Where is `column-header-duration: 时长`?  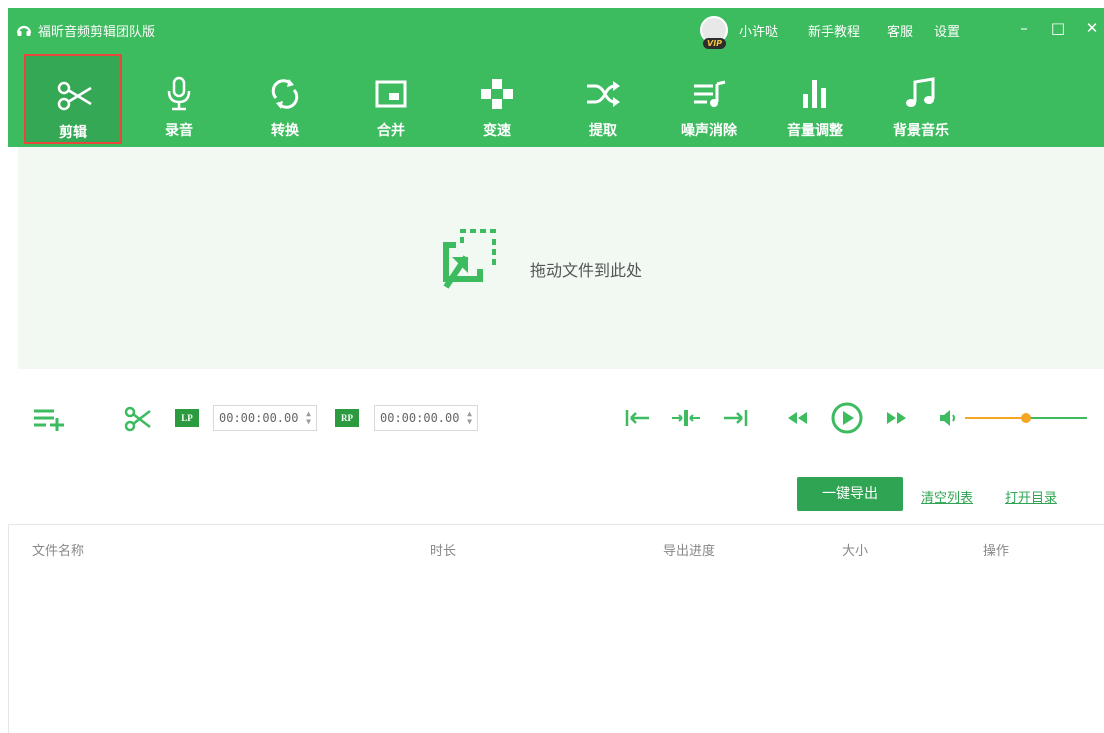
column-header-duration: 时长 is located at coordinates (443, 551).